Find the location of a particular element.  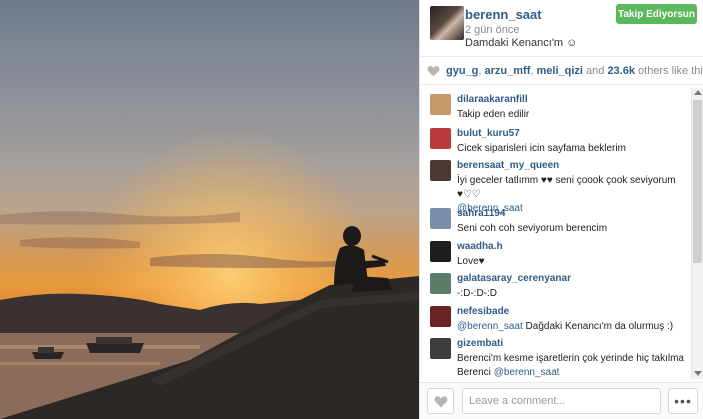

comment-input is located at coordinates (561, 401).